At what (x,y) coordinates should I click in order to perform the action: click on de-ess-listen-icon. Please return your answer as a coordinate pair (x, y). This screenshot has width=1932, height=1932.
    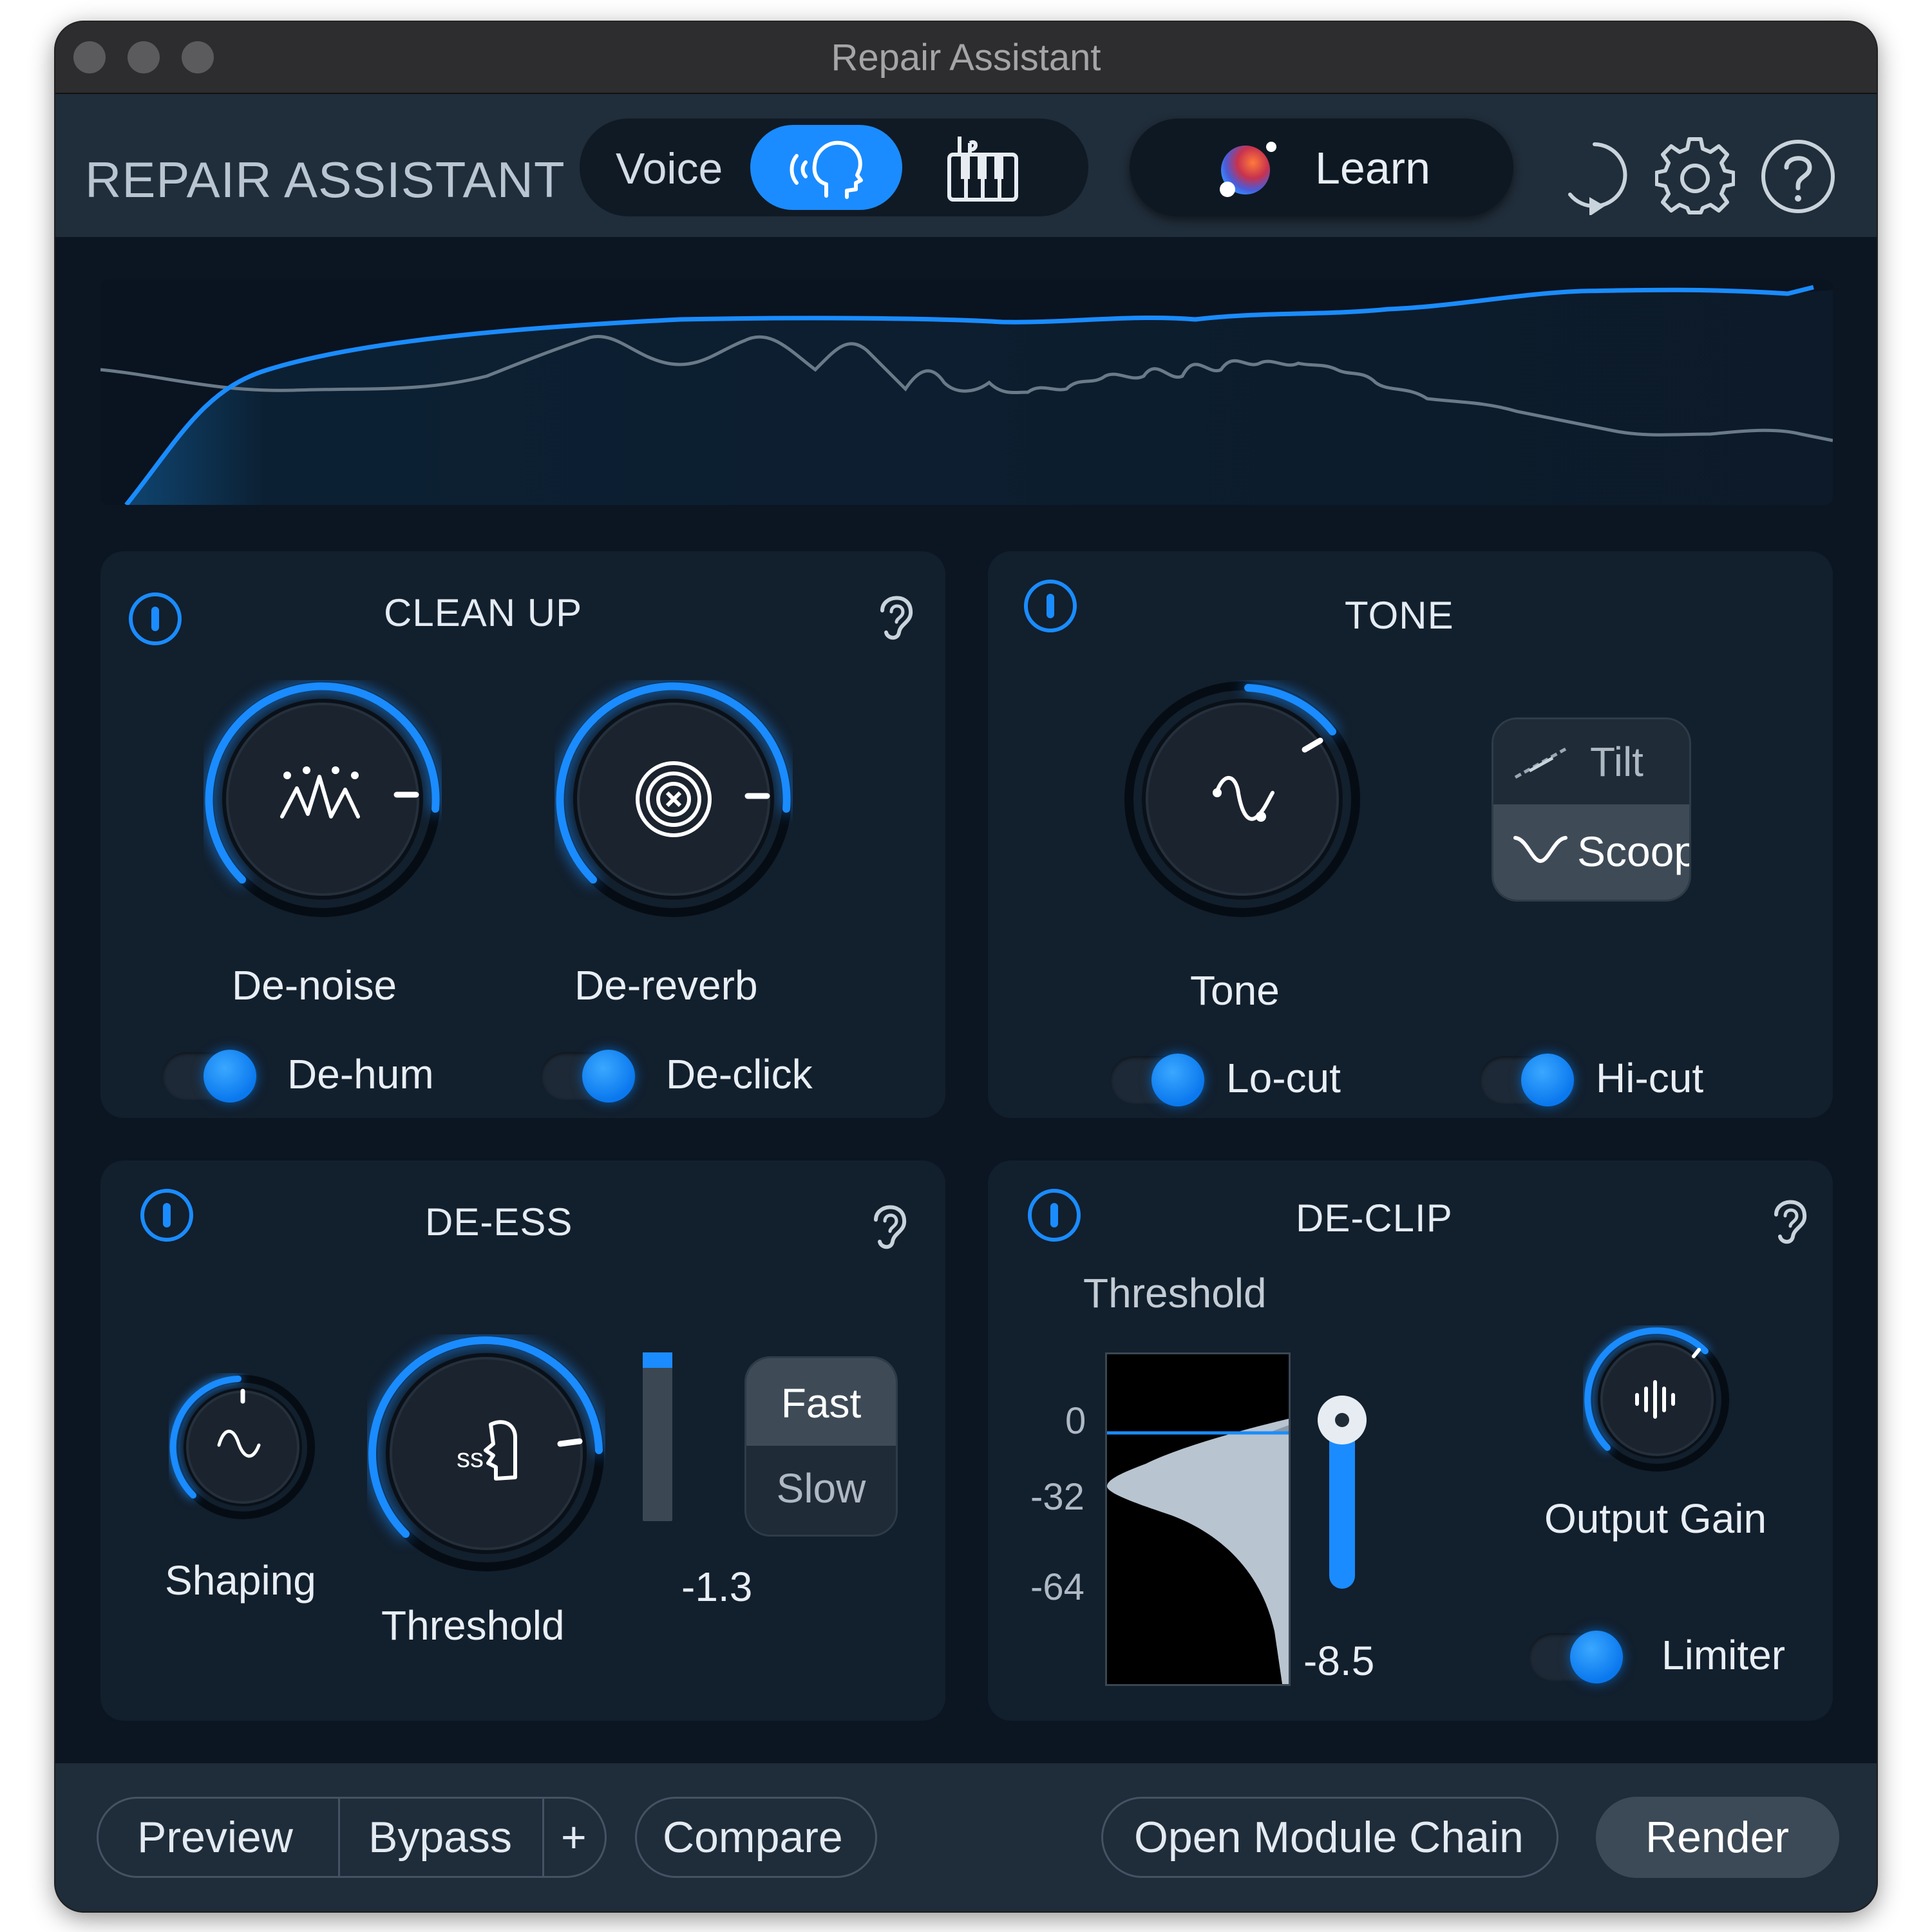
    Looking at the image, I should click on (889, 1223).